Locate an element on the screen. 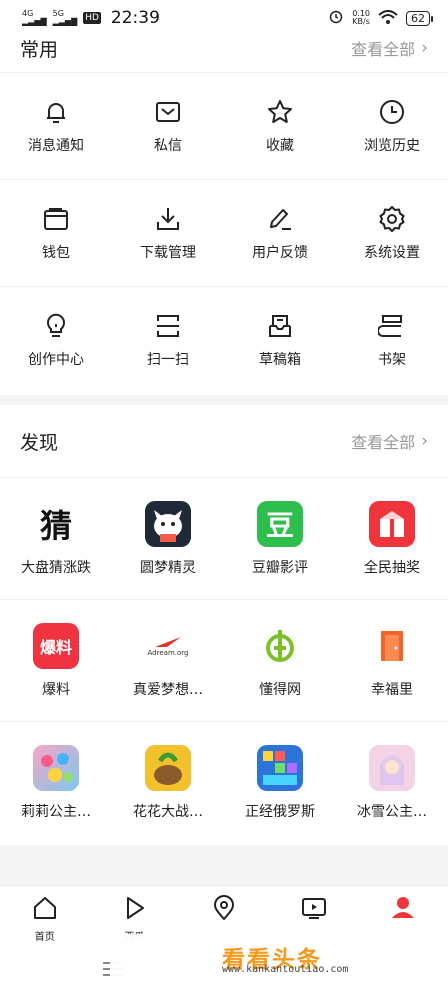 This screenshot has width=448, height=995. location-icon is located at coordinates (224, 910).